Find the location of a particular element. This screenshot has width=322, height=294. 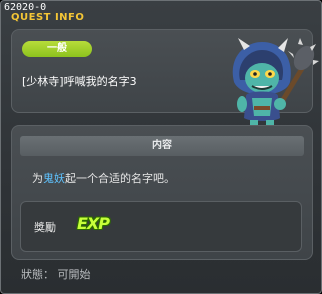

window-title: QUEST INFO is located at coordinates (48, 17).